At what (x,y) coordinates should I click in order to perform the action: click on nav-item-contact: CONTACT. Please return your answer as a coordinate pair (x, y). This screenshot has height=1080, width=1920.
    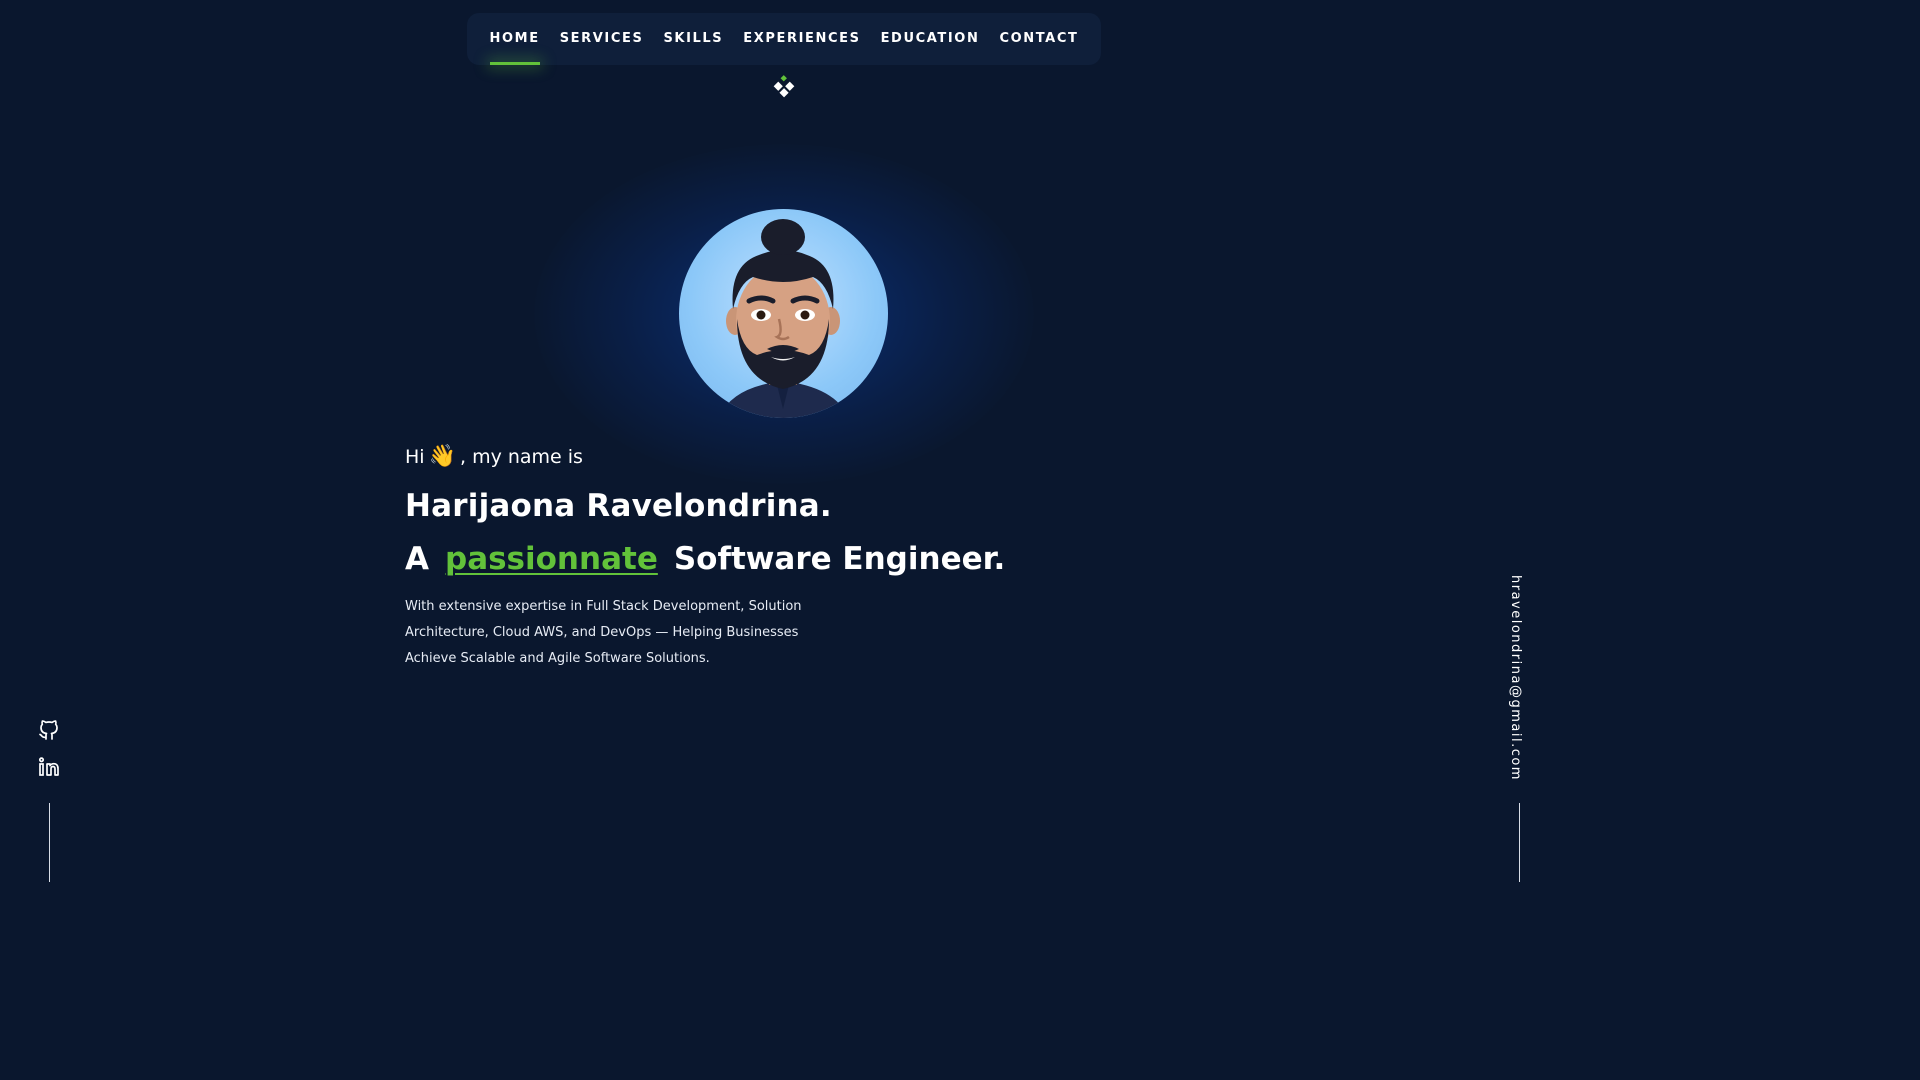
    Looking at the image, I should click on (1038, 39).